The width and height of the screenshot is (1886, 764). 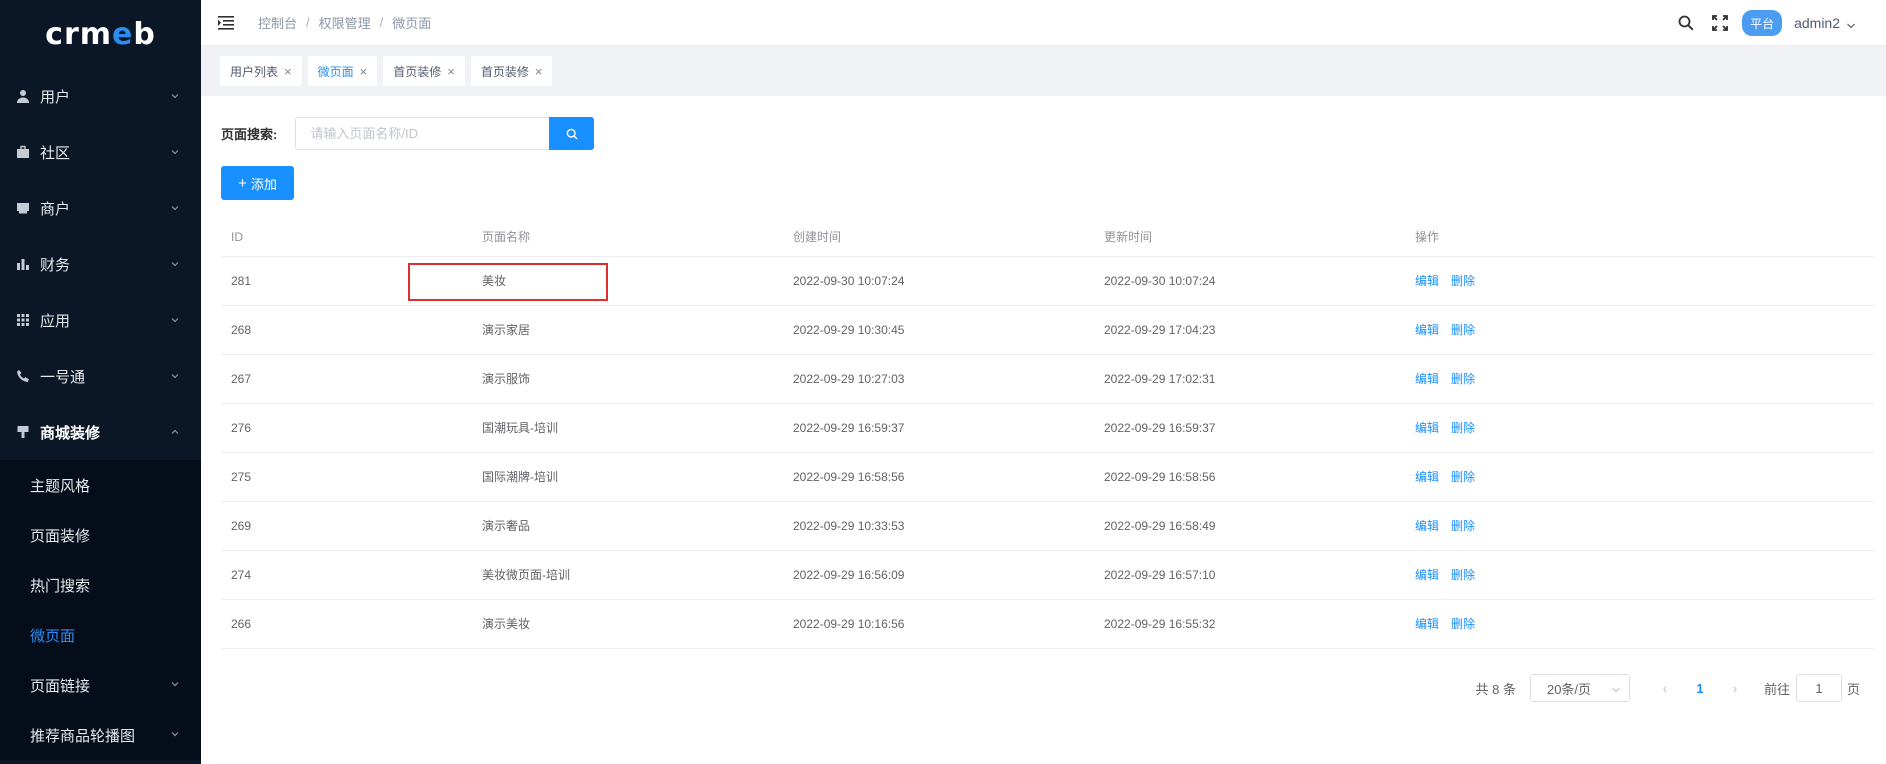 I want to click on page-size-select: 20条/页, so click(x=1579, y=688).